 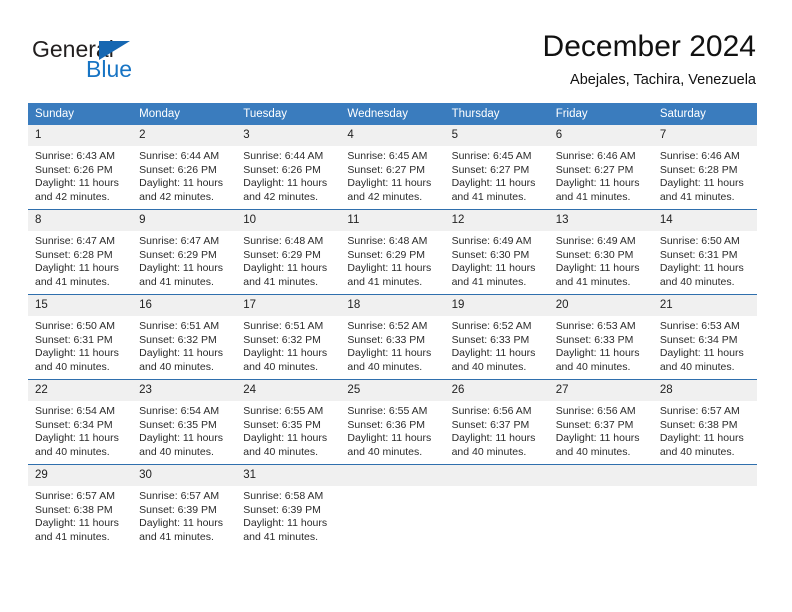 What do you see at coordinates (600, 305) in the screenshot?
I see `day-number: 20` at bounding box center [600, 305].